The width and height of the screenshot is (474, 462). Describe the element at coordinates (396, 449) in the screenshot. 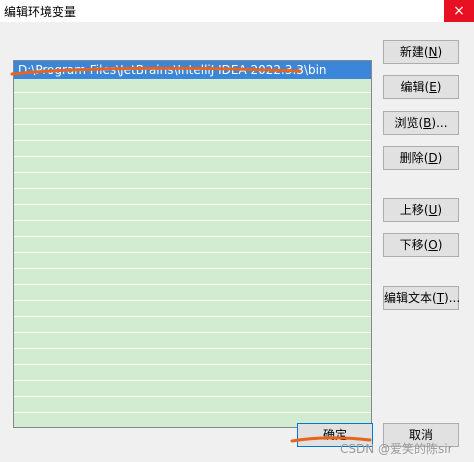

I see `watermark: CSDN @爱笑的陈sir` at that location.